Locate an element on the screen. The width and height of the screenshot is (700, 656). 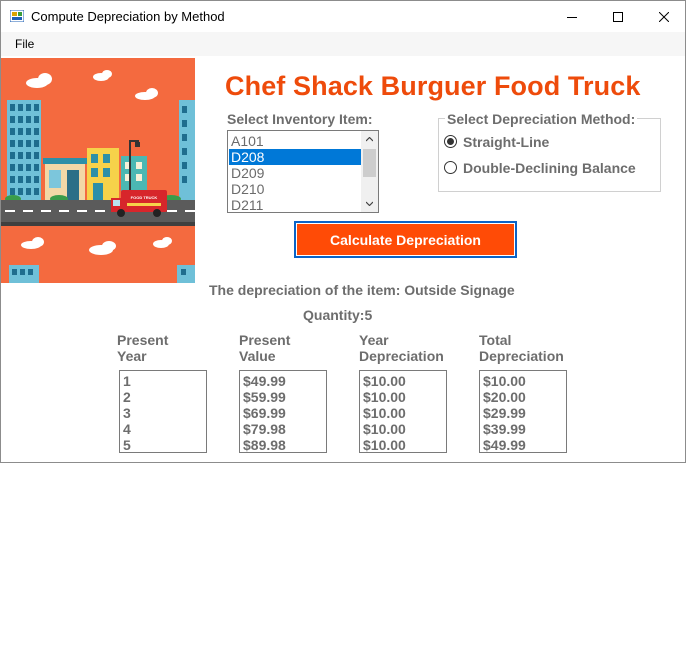
calculate-button-label: Calculate Depreciation is located at coordinates (405, 239).